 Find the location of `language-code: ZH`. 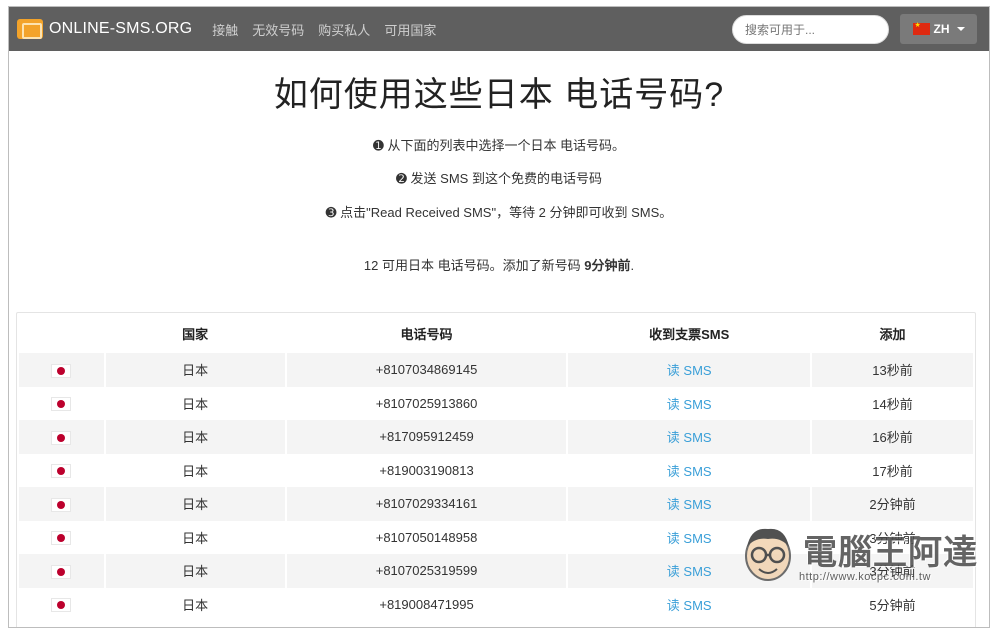

language-code: ZH is located at coordinates (941, 29).